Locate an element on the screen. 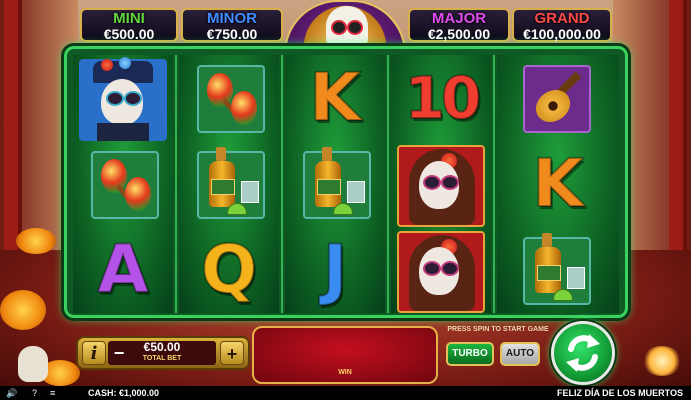  autoplay-button: AUTO is located at coordinates (520, 354).